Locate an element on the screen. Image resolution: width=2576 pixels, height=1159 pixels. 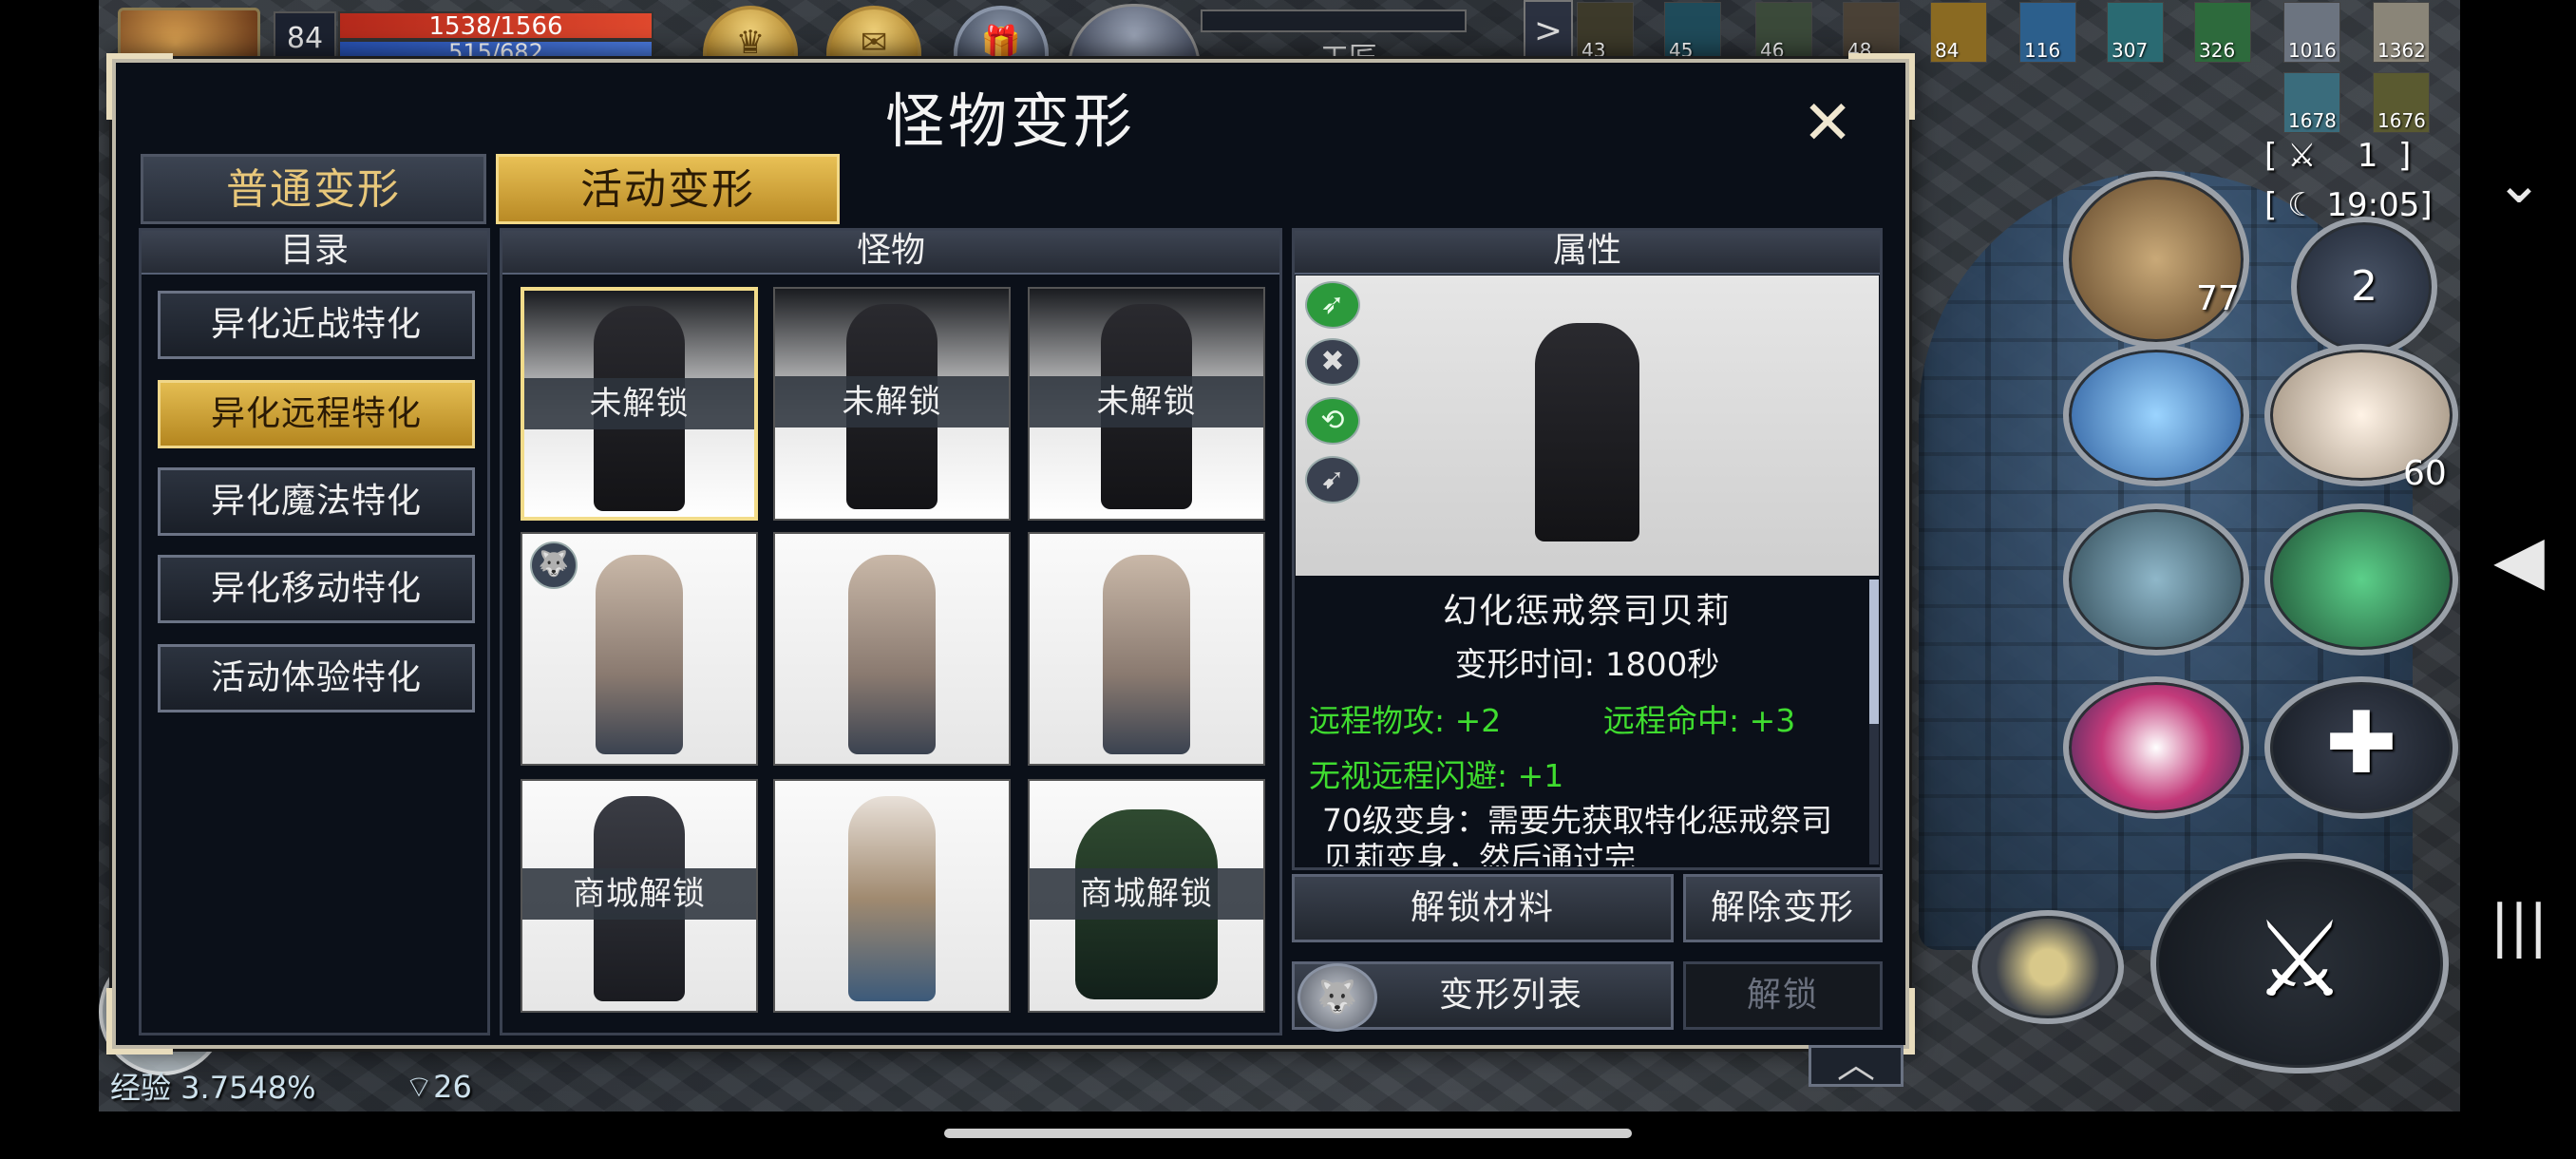
expand-buffs-button: > is located at coordinates (1548, 31).